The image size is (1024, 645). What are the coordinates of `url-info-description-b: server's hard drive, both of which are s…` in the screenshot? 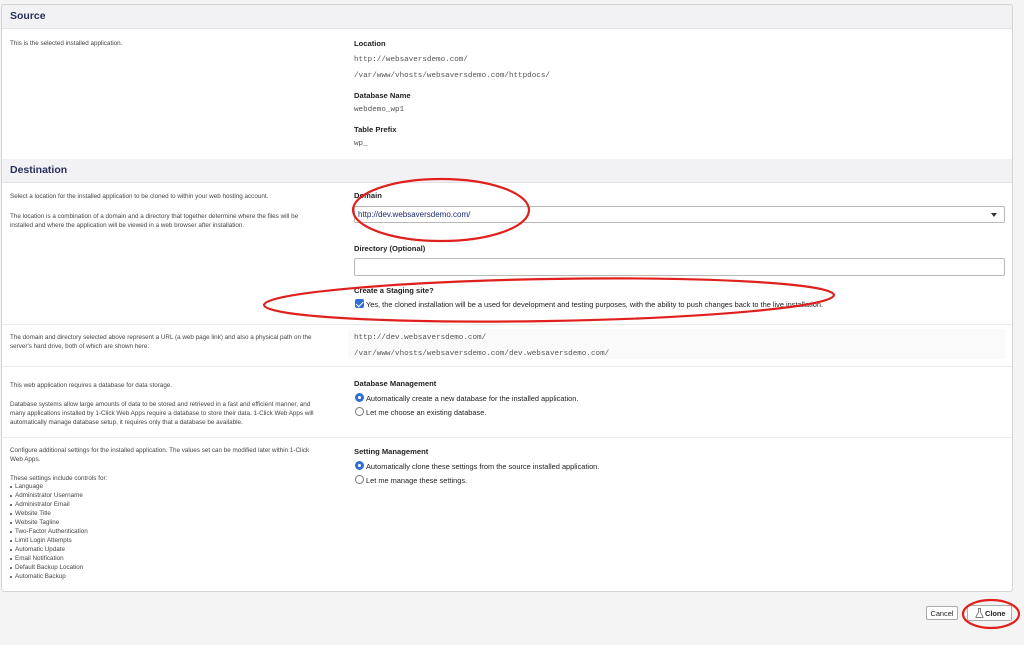 It's located at (80, 346).